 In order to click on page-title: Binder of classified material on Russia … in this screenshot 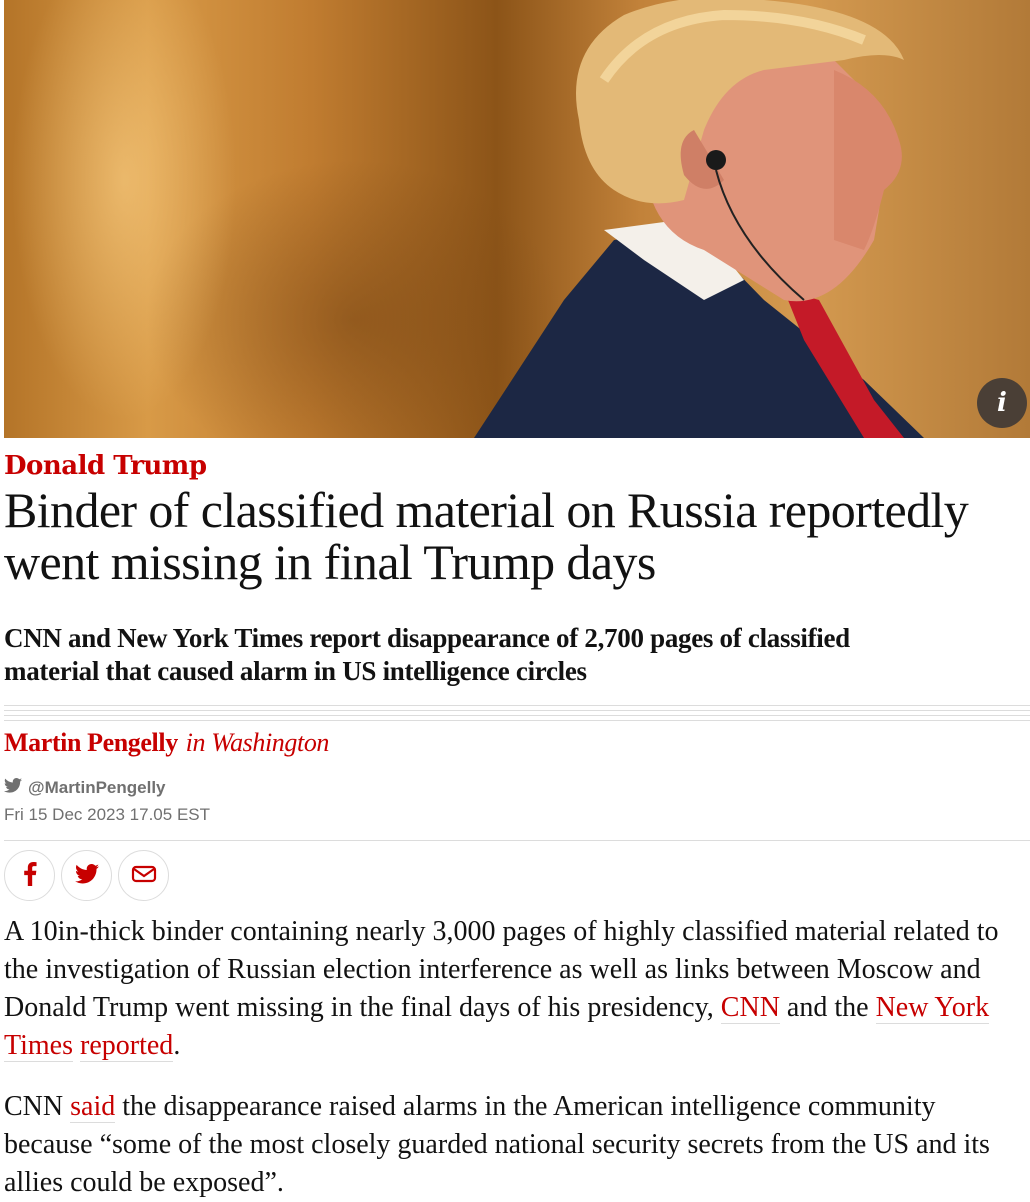, I will do `click(486, 536)`.